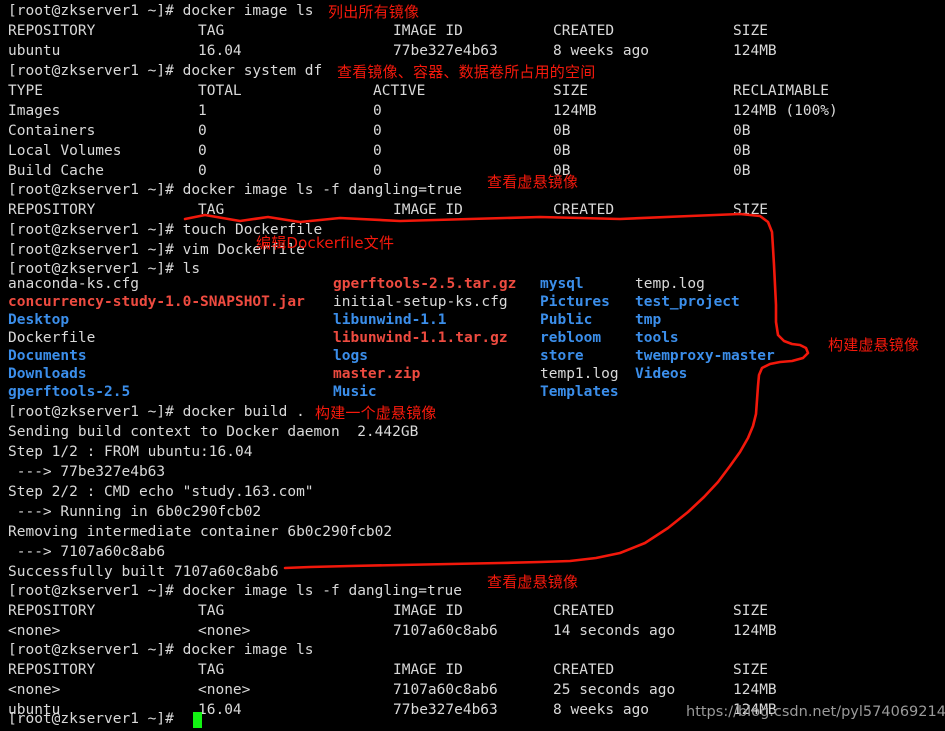  What do you see at coordinates (579, 392) in the screenshot?
I see `terminal-text: Templates` at bounding box center [579, 392].